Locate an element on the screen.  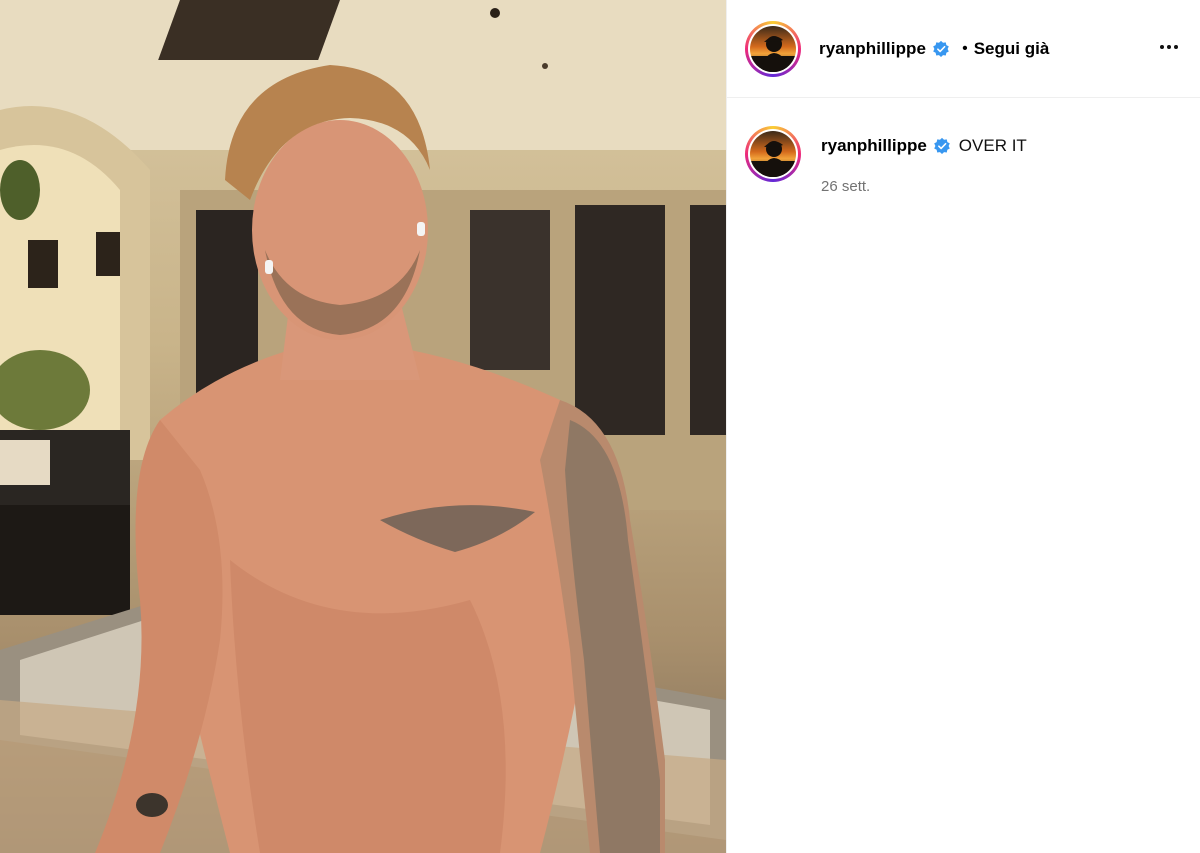
post-header: ryanphillippe • Segui già is located at coordinates (963, 49).